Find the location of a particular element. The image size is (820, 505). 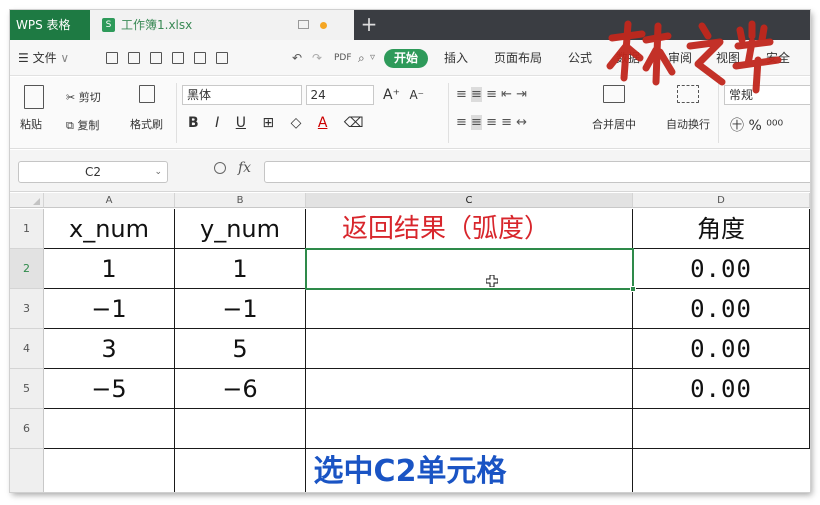

hamburger-icon: ☰ is located at coordinates (25, 58).